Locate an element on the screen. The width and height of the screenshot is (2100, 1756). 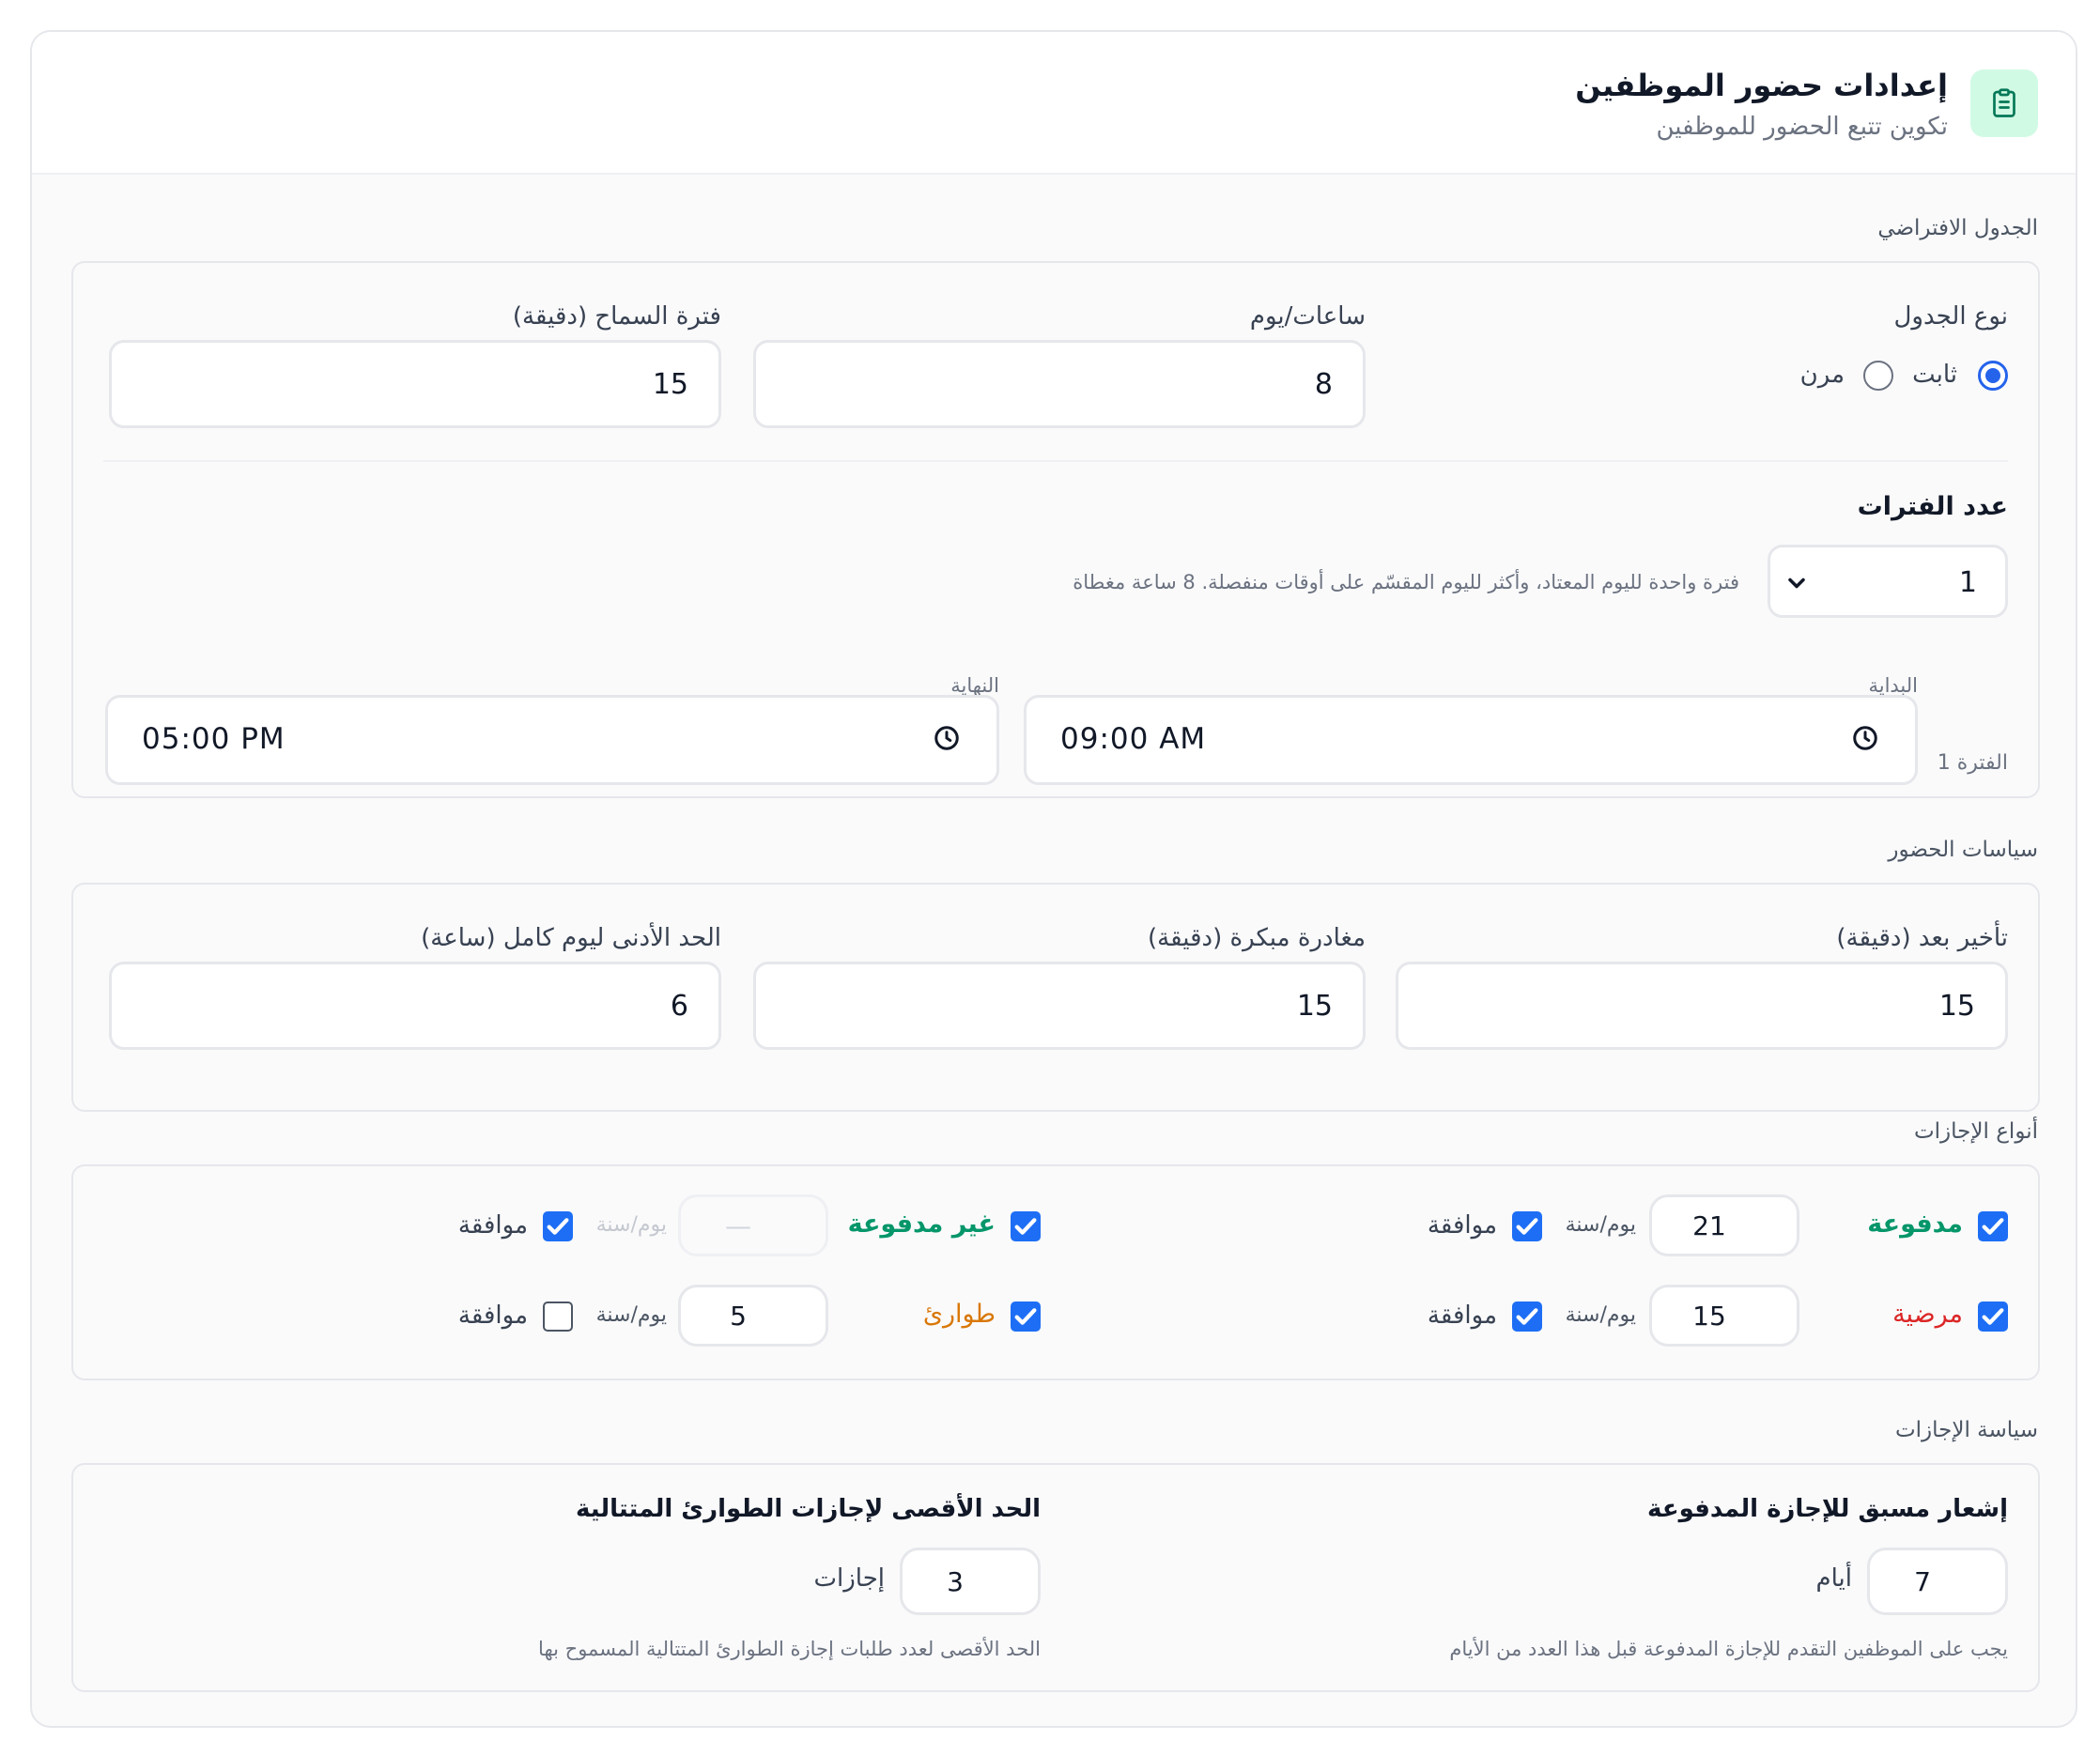
min-full-day-input: 6 is located at coordinates (415, 1006).